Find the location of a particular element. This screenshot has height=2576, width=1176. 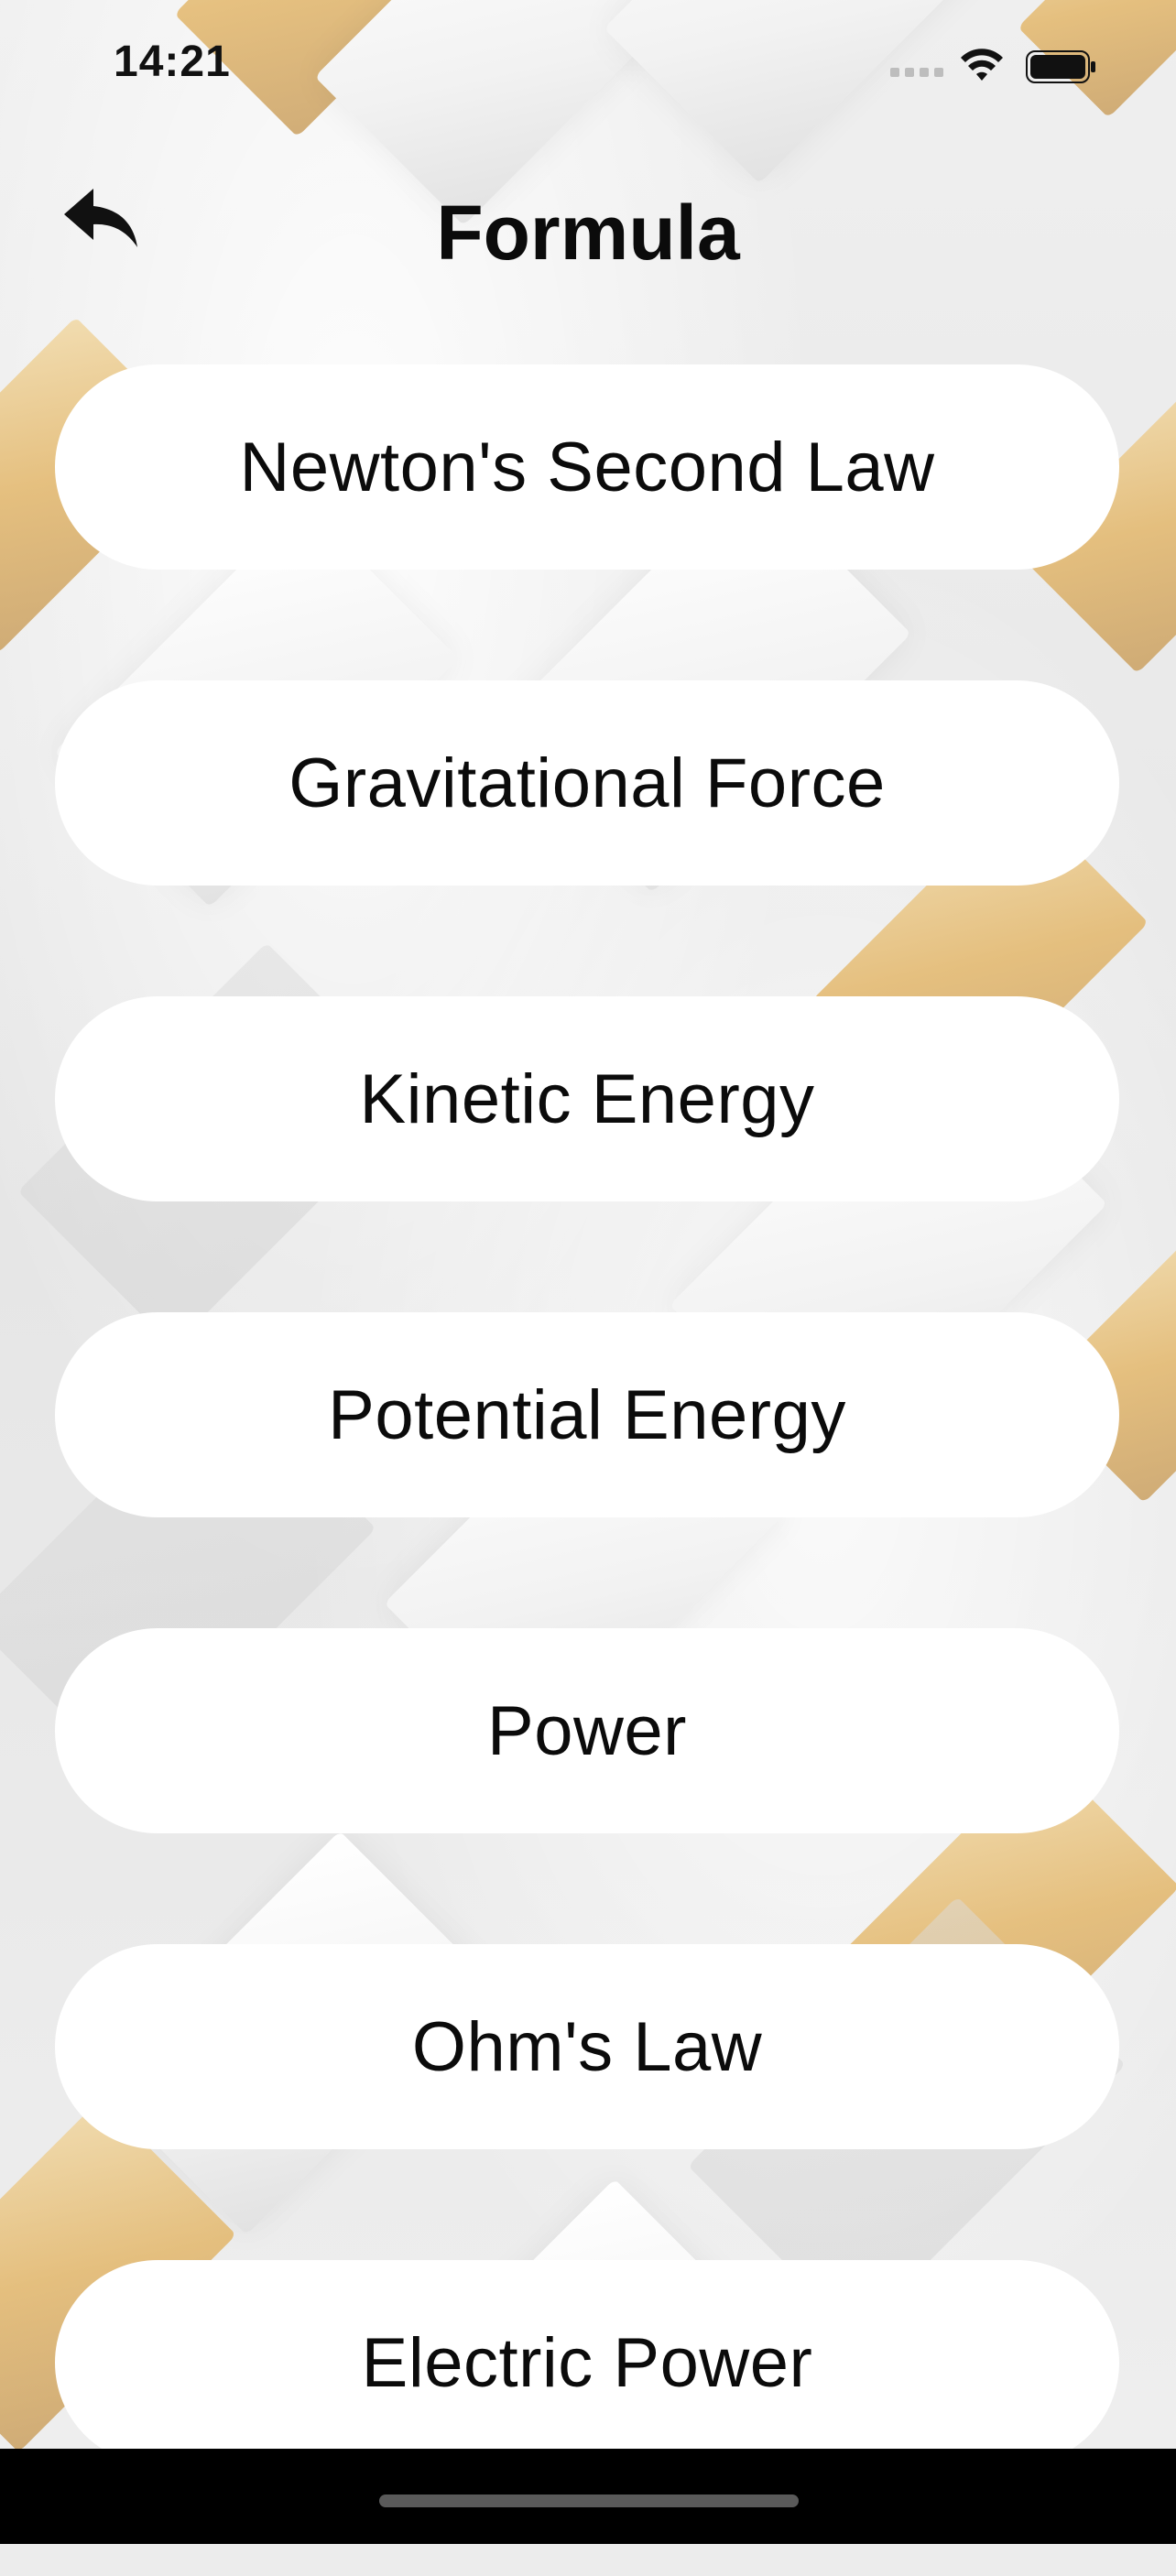

formula-button: Kinetic Energy is located at coordinates (587, 1098).